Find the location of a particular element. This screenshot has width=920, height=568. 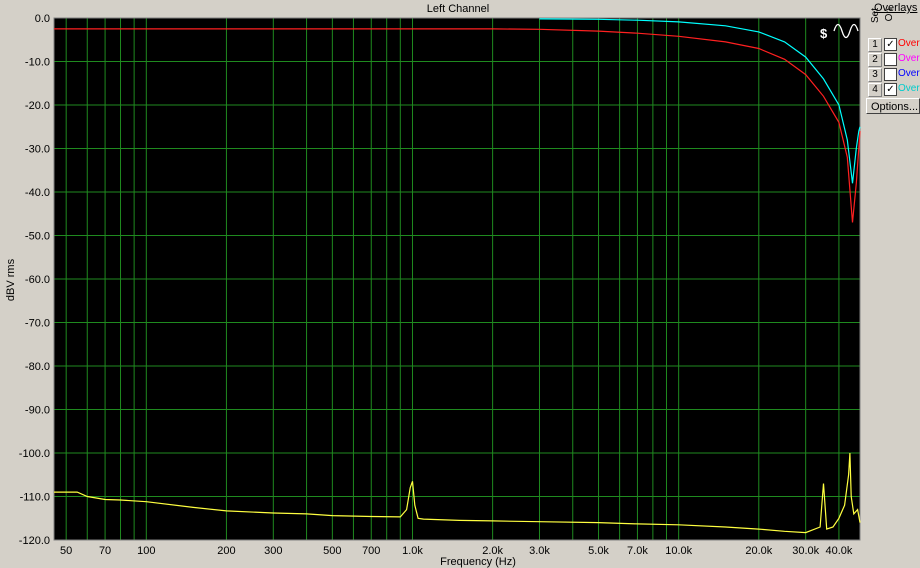

overlay-col-on: On is located at coordinates (889, 15).